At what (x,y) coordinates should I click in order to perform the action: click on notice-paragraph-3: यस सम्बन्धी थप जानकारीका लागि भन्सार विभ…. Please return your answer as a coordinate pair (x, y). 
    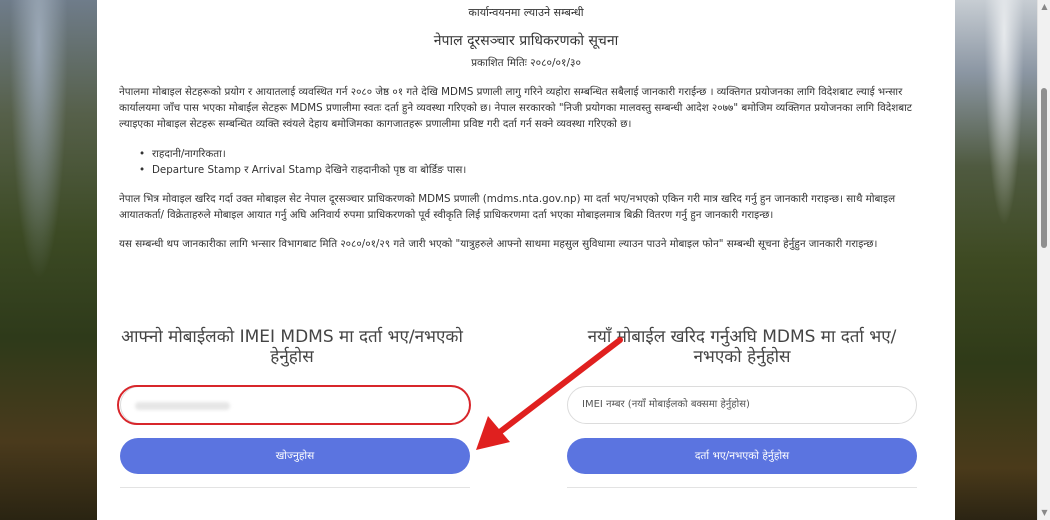
    Looking at the image, I should click on (498, 244).